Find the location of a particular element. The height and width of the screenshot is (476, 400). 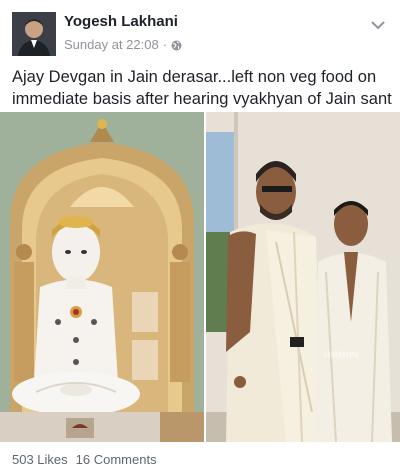

post-footer: 503 Likes 16 Comments is located at coordinates (84, 459).